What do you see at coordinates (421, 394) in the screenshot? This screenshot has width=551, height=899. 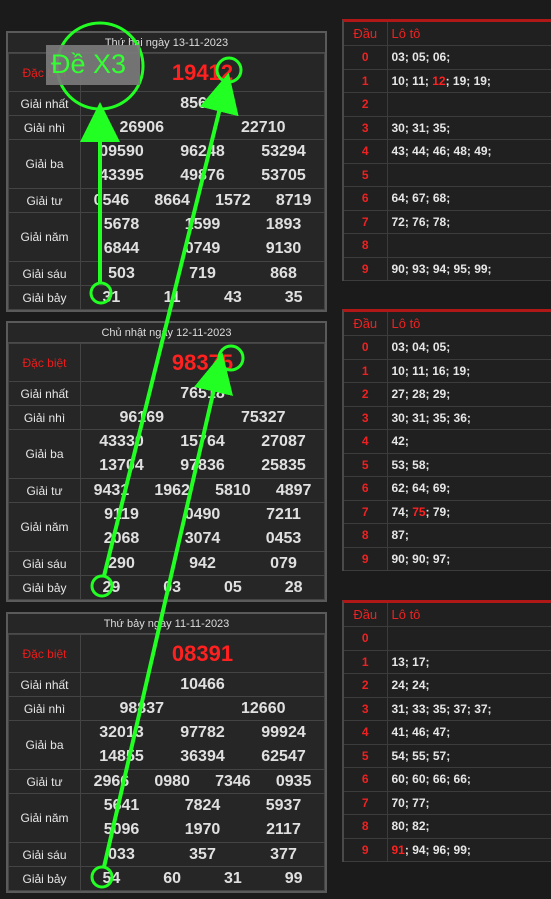 I see `loto-values: 27; 28; 29;` at bounding box center [421, 394].